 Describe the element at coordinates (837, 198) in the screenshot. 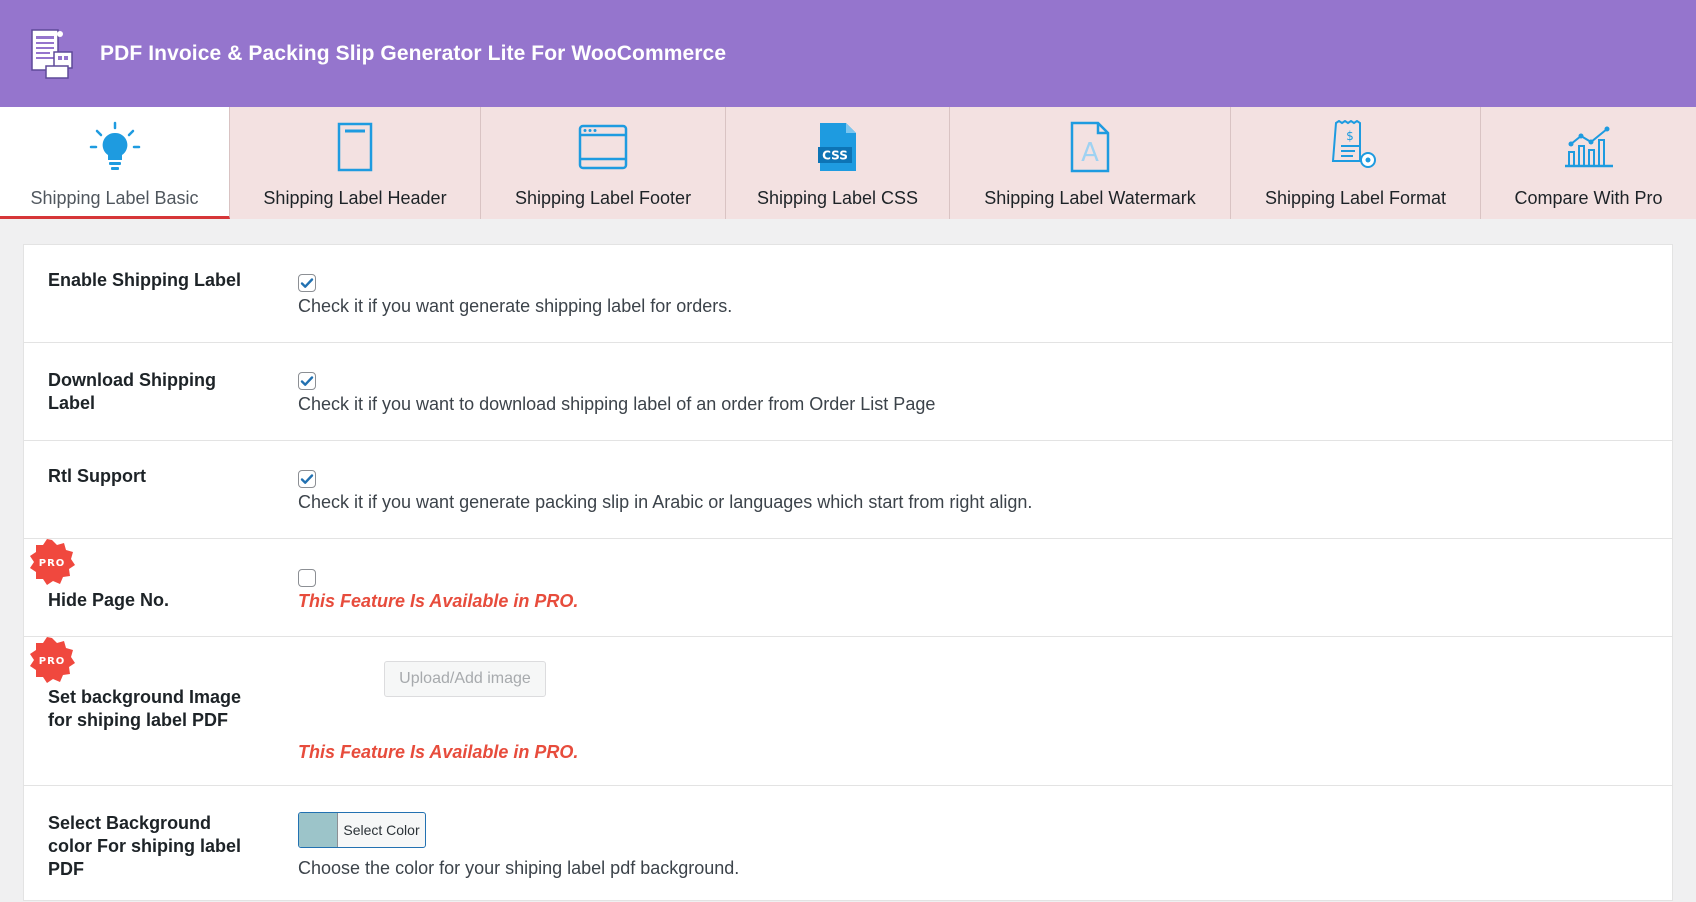

I see `tab-label: Shipping Label CSS` at that location.